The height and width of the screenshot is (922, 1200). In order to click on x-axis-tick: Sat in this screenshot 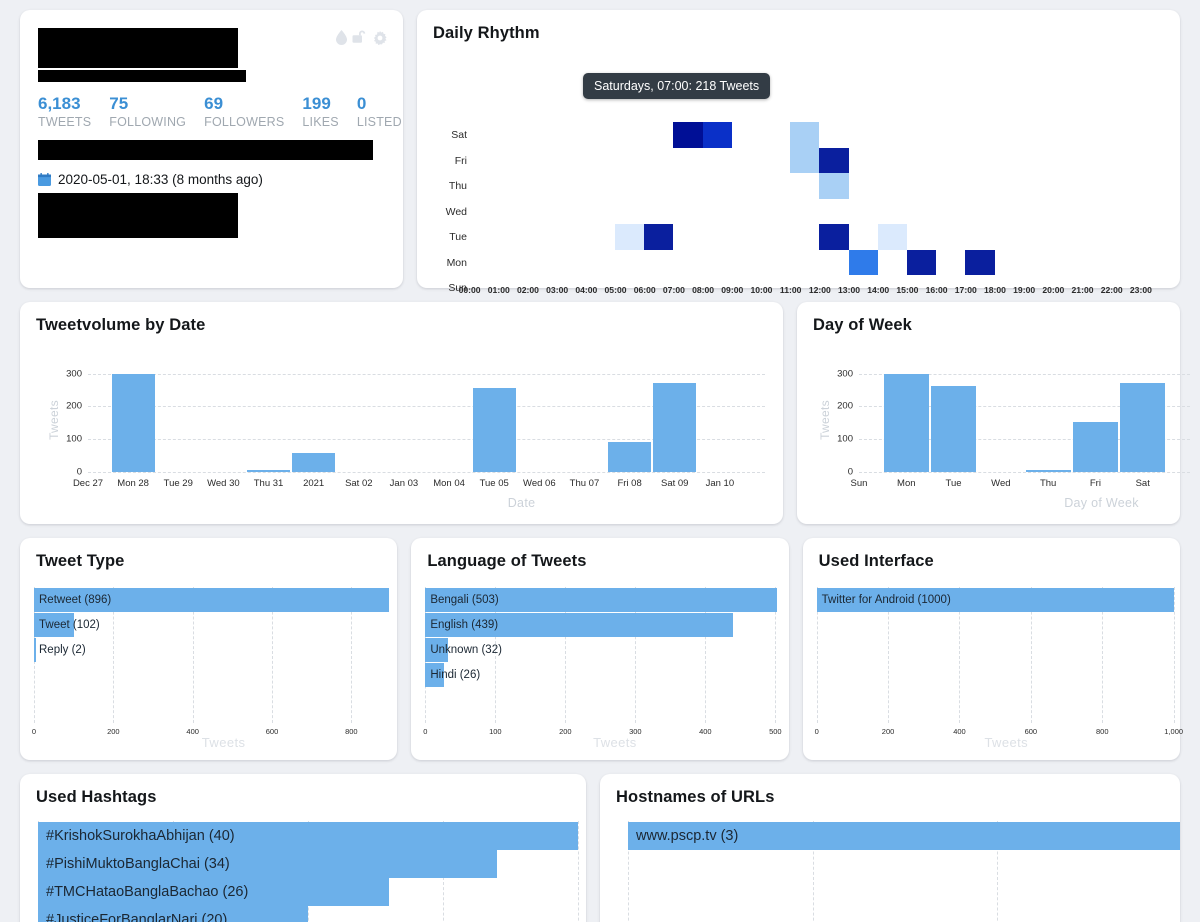, I will do `click(1142, 483)`.